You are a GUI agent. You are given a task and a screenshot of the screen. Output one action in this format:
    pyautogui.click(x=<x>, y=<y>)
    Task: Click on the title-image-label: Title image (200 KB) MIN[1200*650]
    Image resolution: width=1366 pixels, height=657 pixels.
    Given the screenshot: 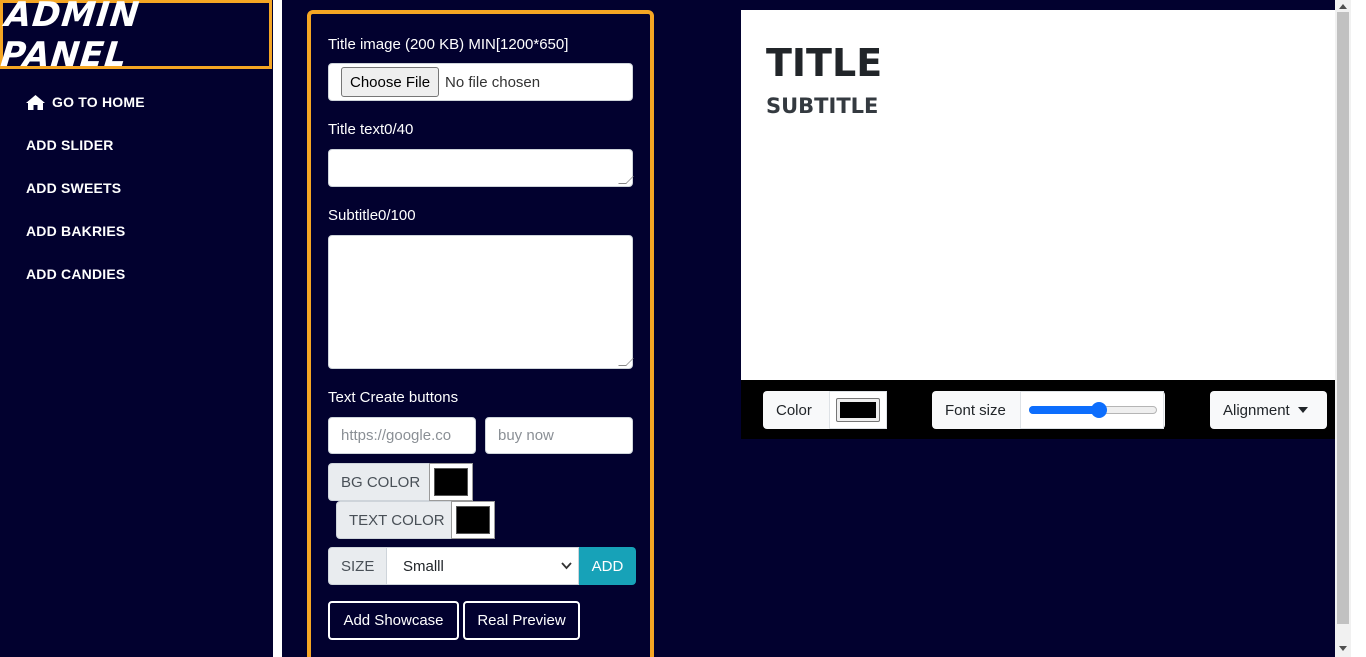 What is the action you would take?
    pyautogui.click(x=448, y=44)
    